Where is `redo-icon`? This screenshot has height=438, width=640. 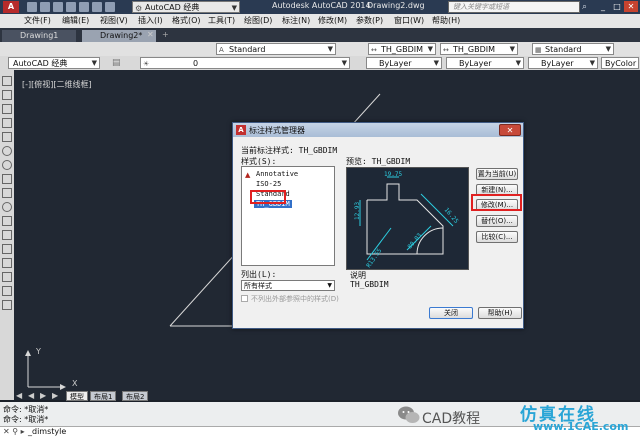 redo-icon is located at coordinates (110, 7).